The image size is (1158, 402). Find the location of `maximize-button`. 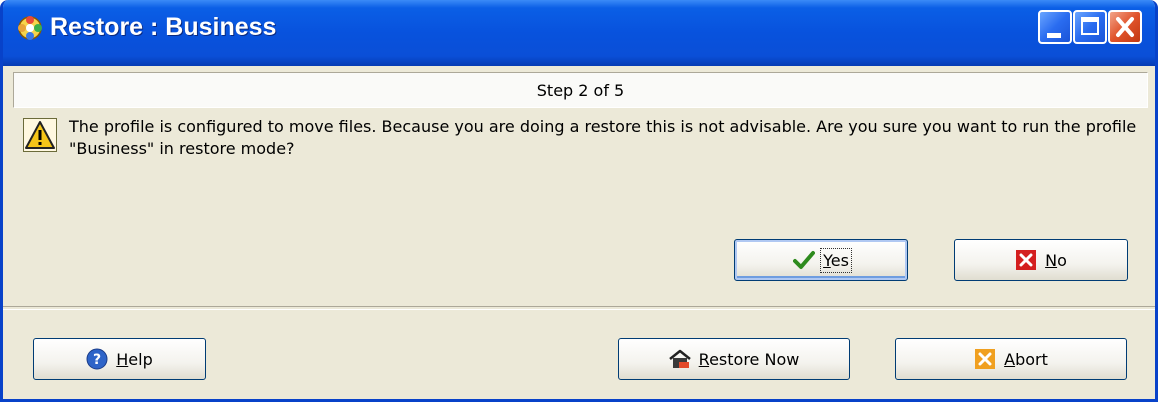

maximize-button is located at coordinates (1090, 27).